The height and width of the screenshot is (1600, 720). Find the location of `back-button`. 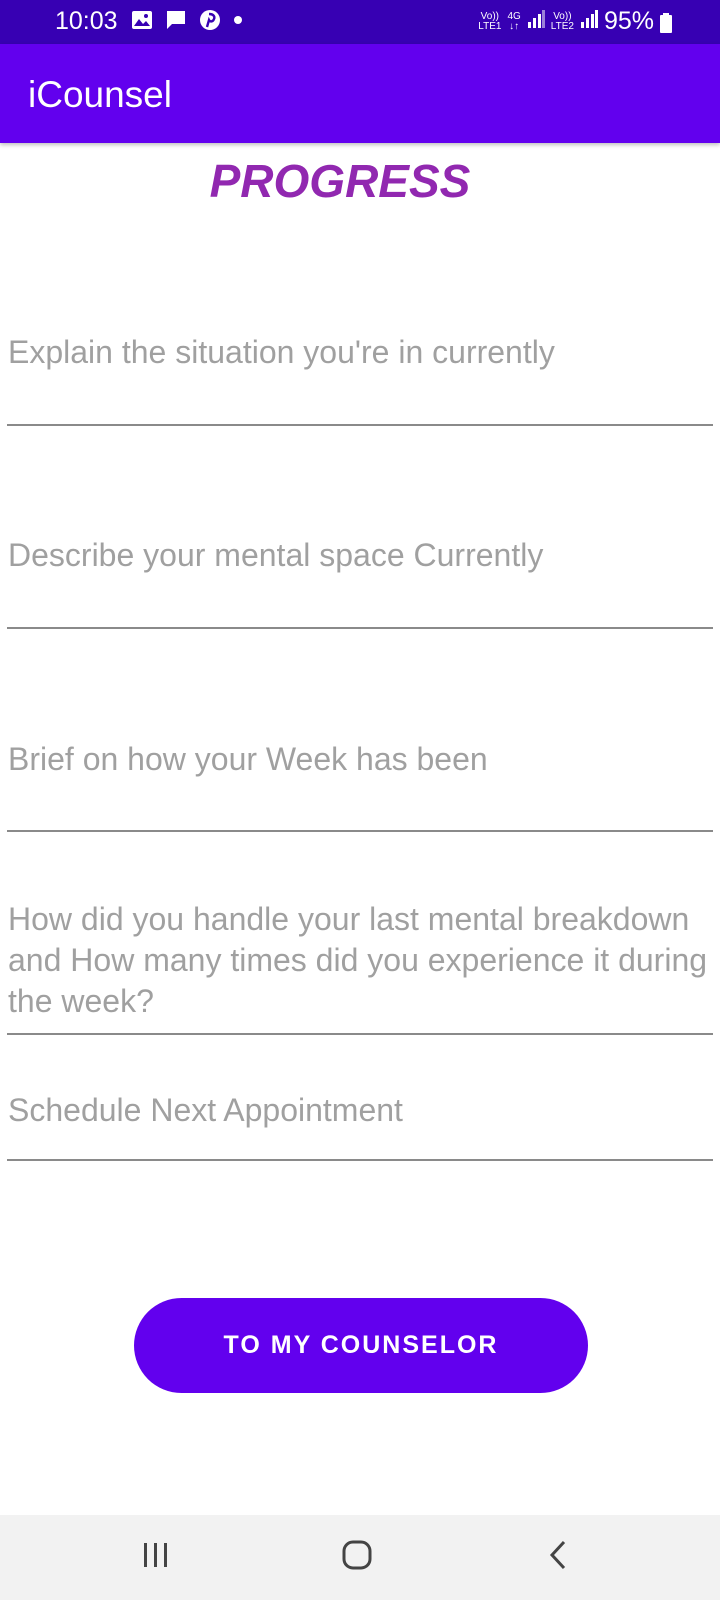

back-button is located at coordinates (558, 1557).